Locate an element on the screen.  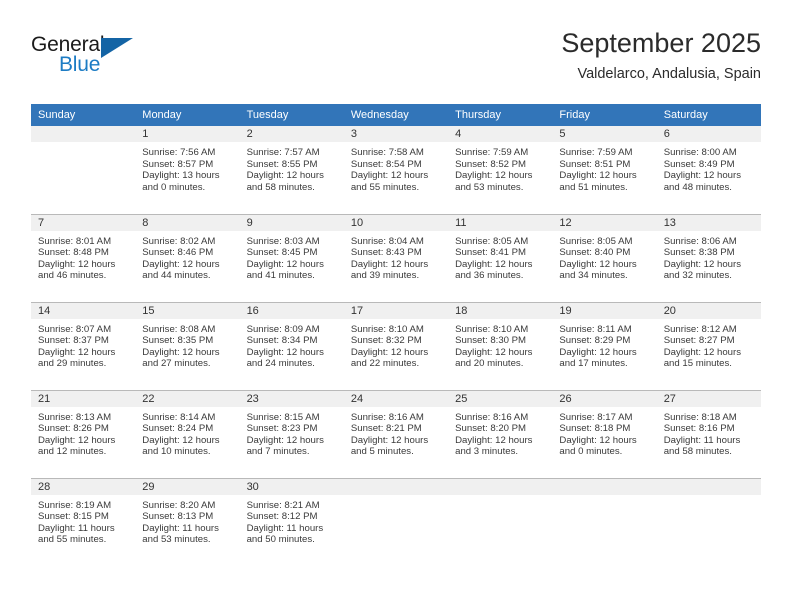
sunset-text: Sunset: 8:43 PM is located at coordinates (386, 253).